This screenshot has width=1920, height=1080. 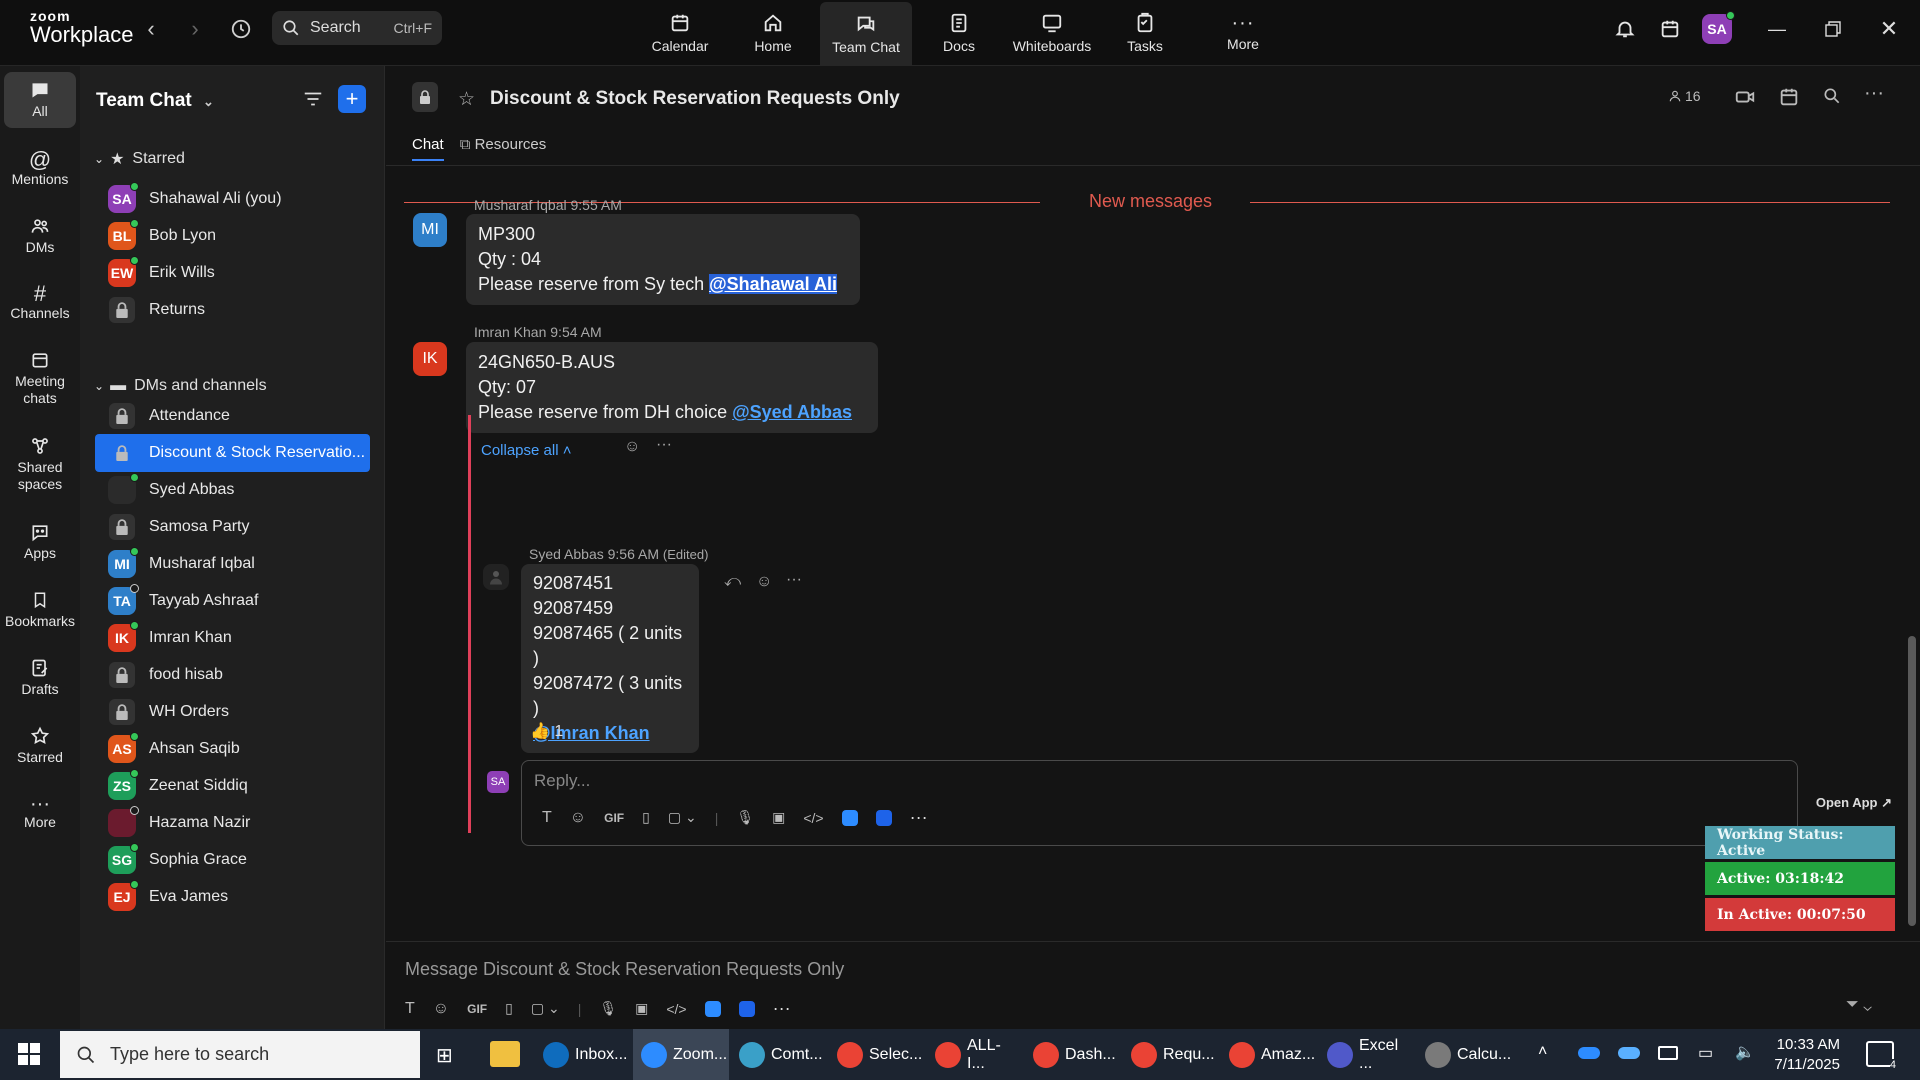 I want to click on taskbar-search: Type here to search, so click(x=240, y=1054).